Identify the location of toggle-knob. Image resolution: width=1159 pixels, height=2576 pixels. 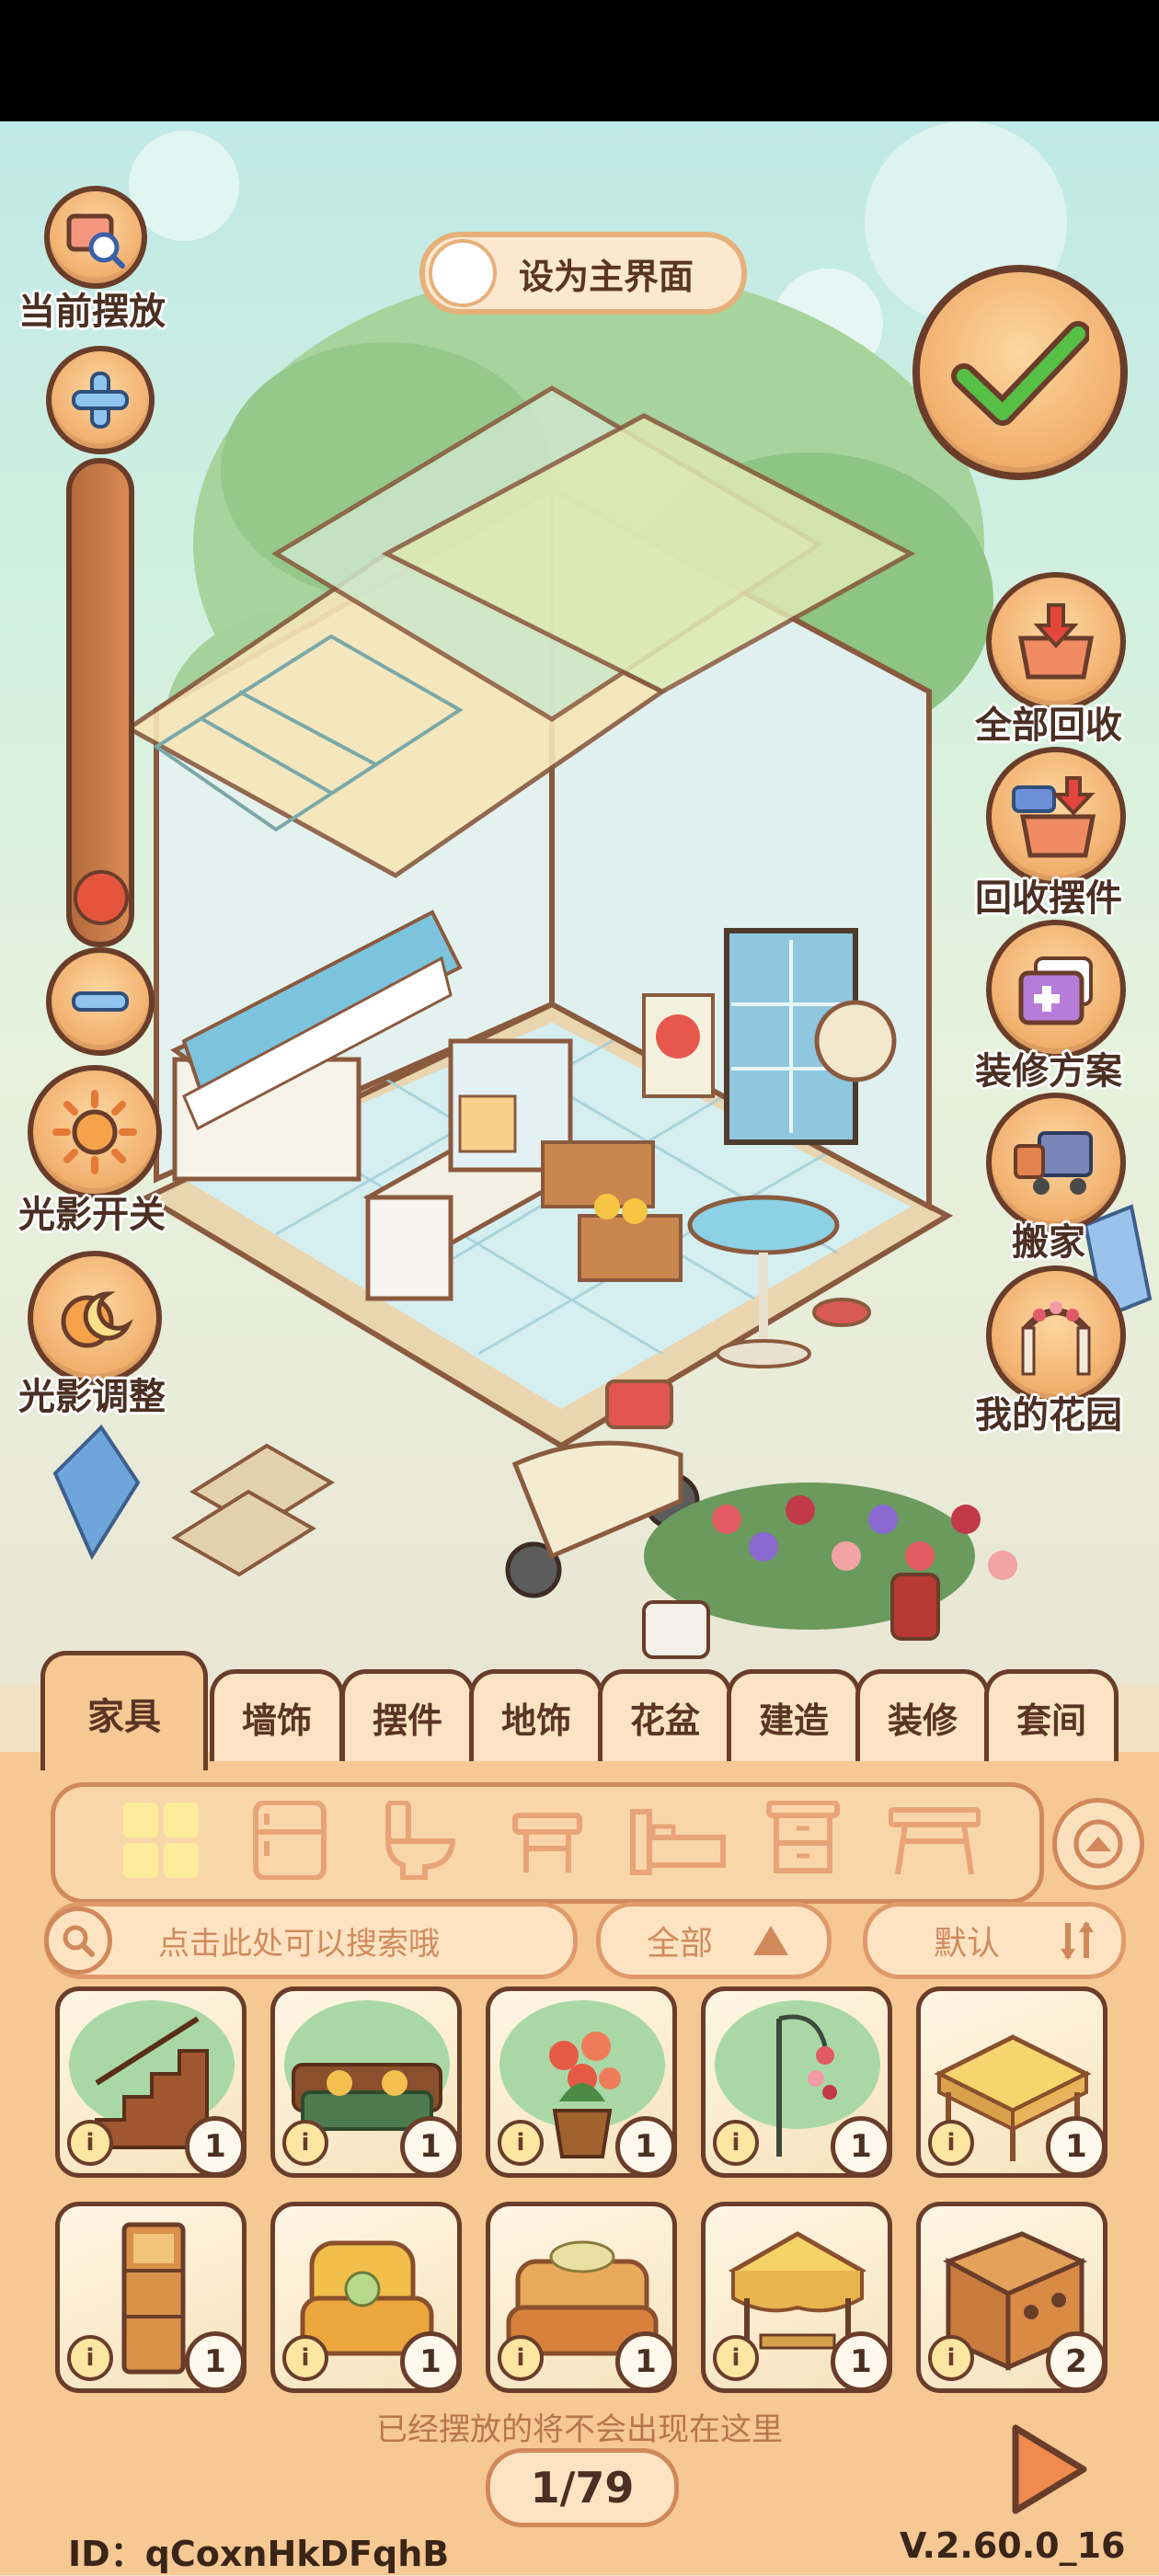
(463, 273).